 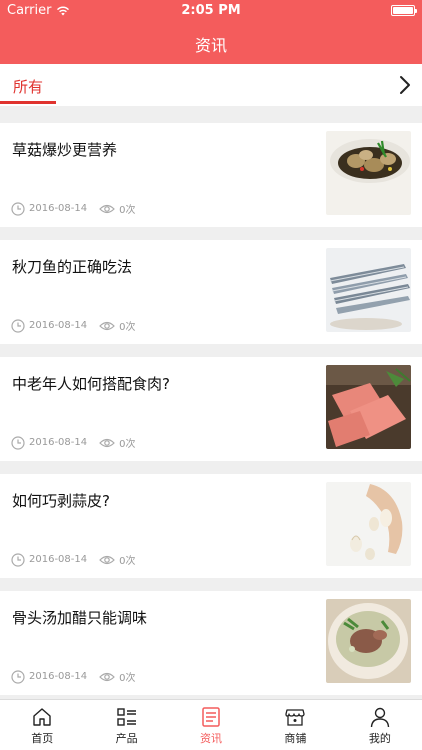 I want to click on list-item: 骨头汤加醋只能调味 2016-08-14 0次, so click(x=211, y=643).